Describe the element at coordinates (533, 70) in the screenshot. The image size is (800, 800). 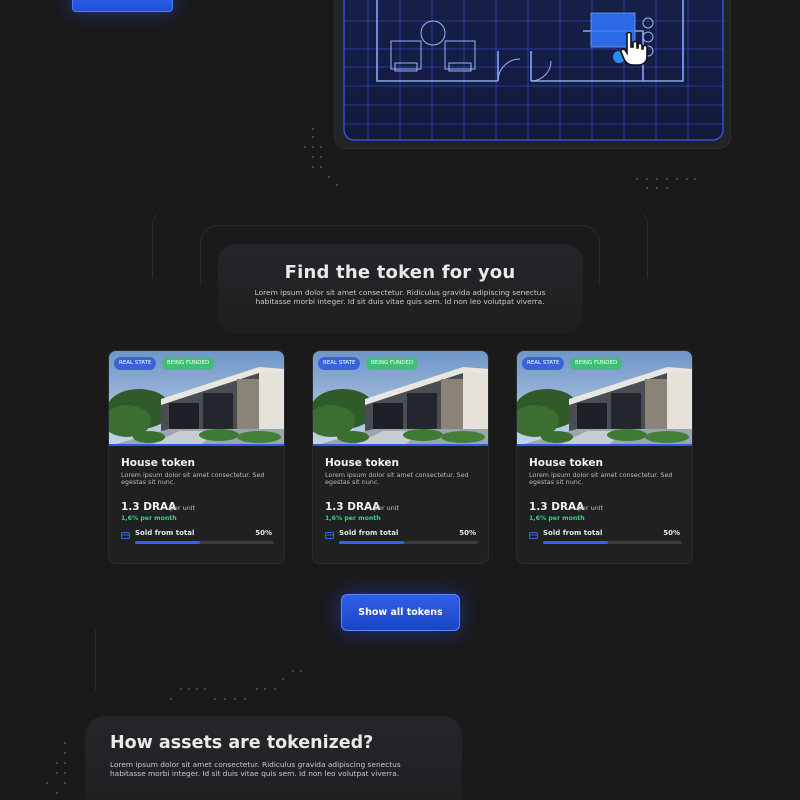
I see `floor-plan-illustration` at that location.